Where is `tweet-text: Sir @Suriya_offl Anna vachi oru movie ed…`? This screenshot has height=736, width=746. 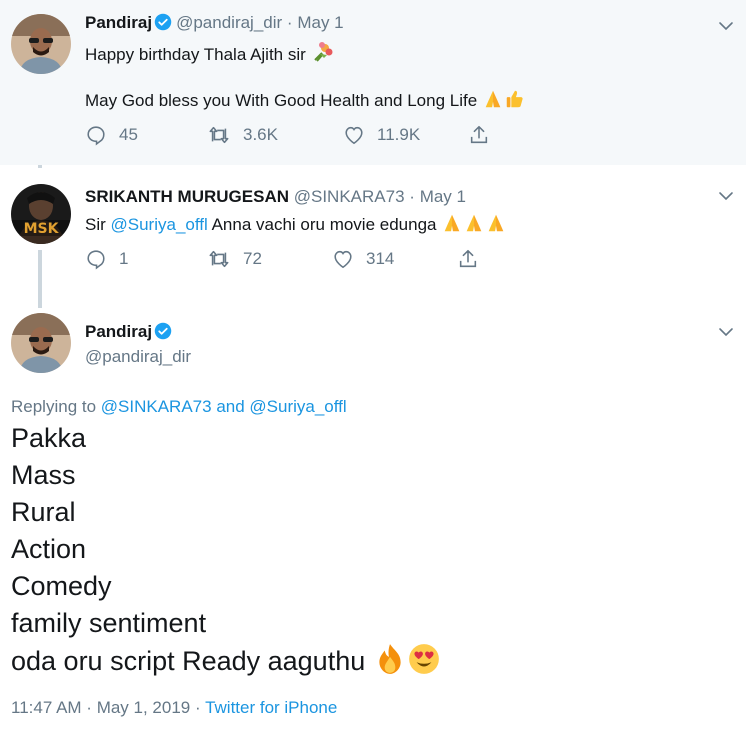 tweet-text: Sir @Suriya_offl Anna vachi oru movie ed… is located at coordinates (296, 225).